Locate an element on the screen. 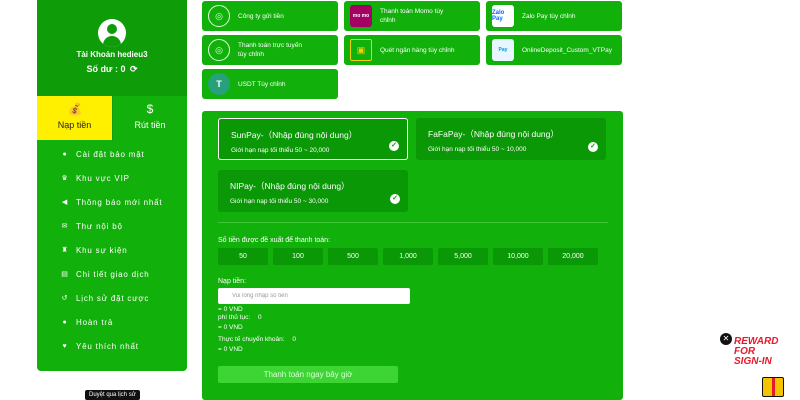 The image size is (800, 400). heart-icon: ♥ is located at coordinates (65, 346).